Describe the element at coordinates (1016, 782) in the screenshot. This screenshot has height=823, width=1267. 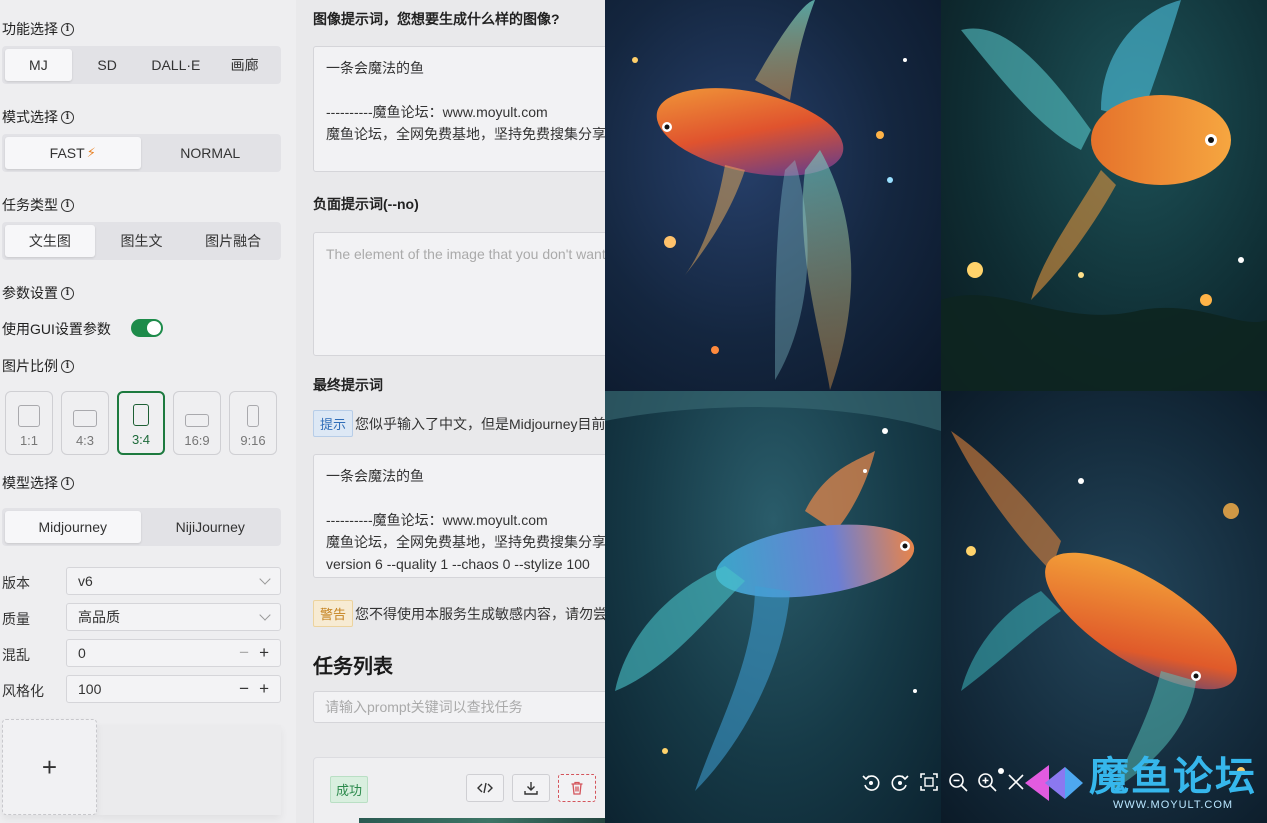
I see `close-icon` at that location.